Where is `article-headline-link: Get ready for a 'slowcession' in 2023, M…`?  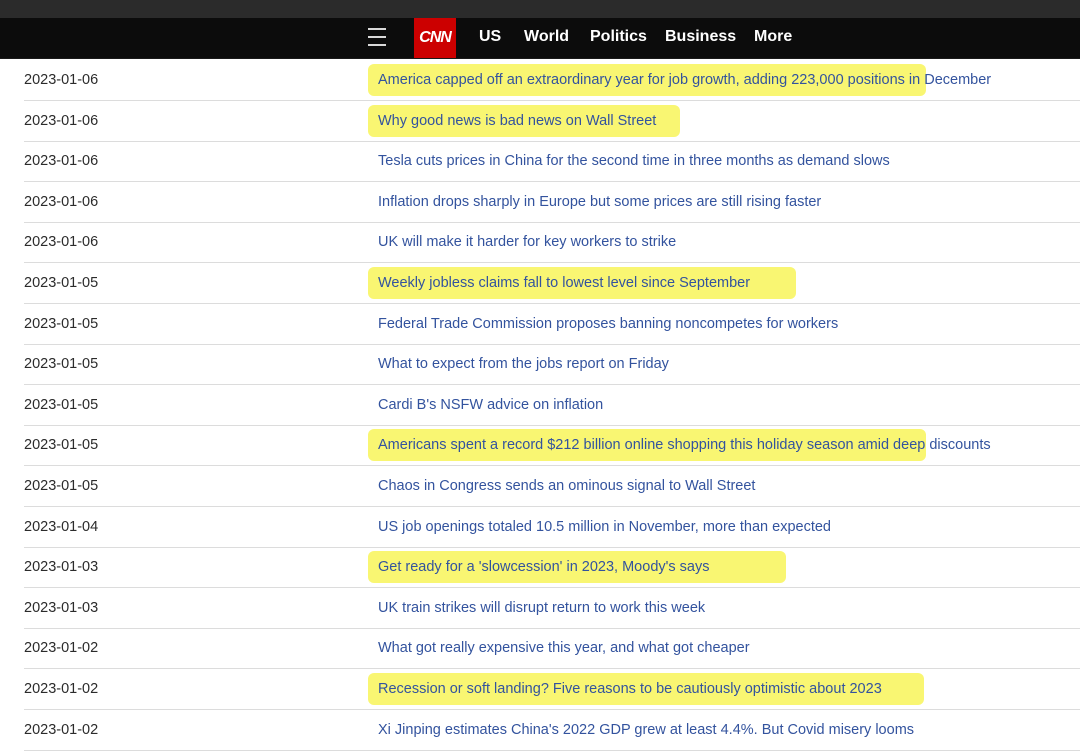 article-headline-link: Get ready for a 'slowcession' in 2023, M… is located at coordinates (544, 567).